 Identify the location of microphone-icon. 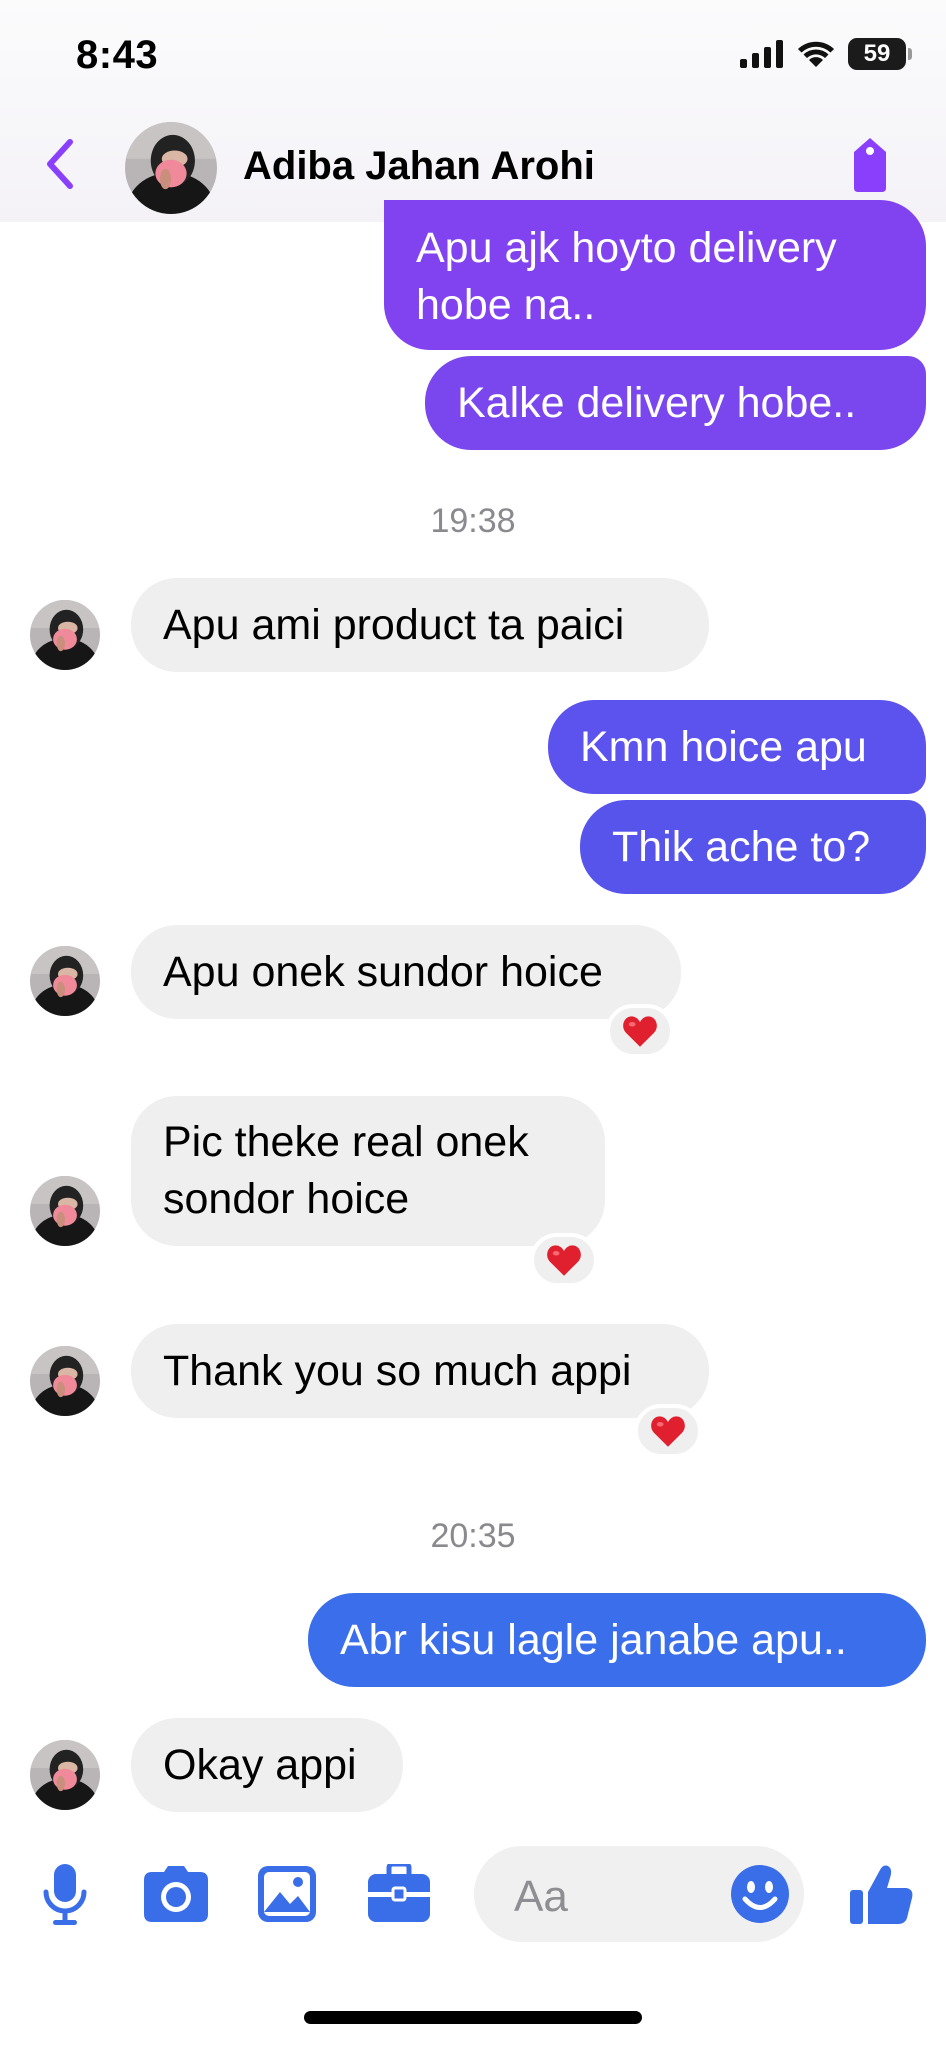
(65, 1895).